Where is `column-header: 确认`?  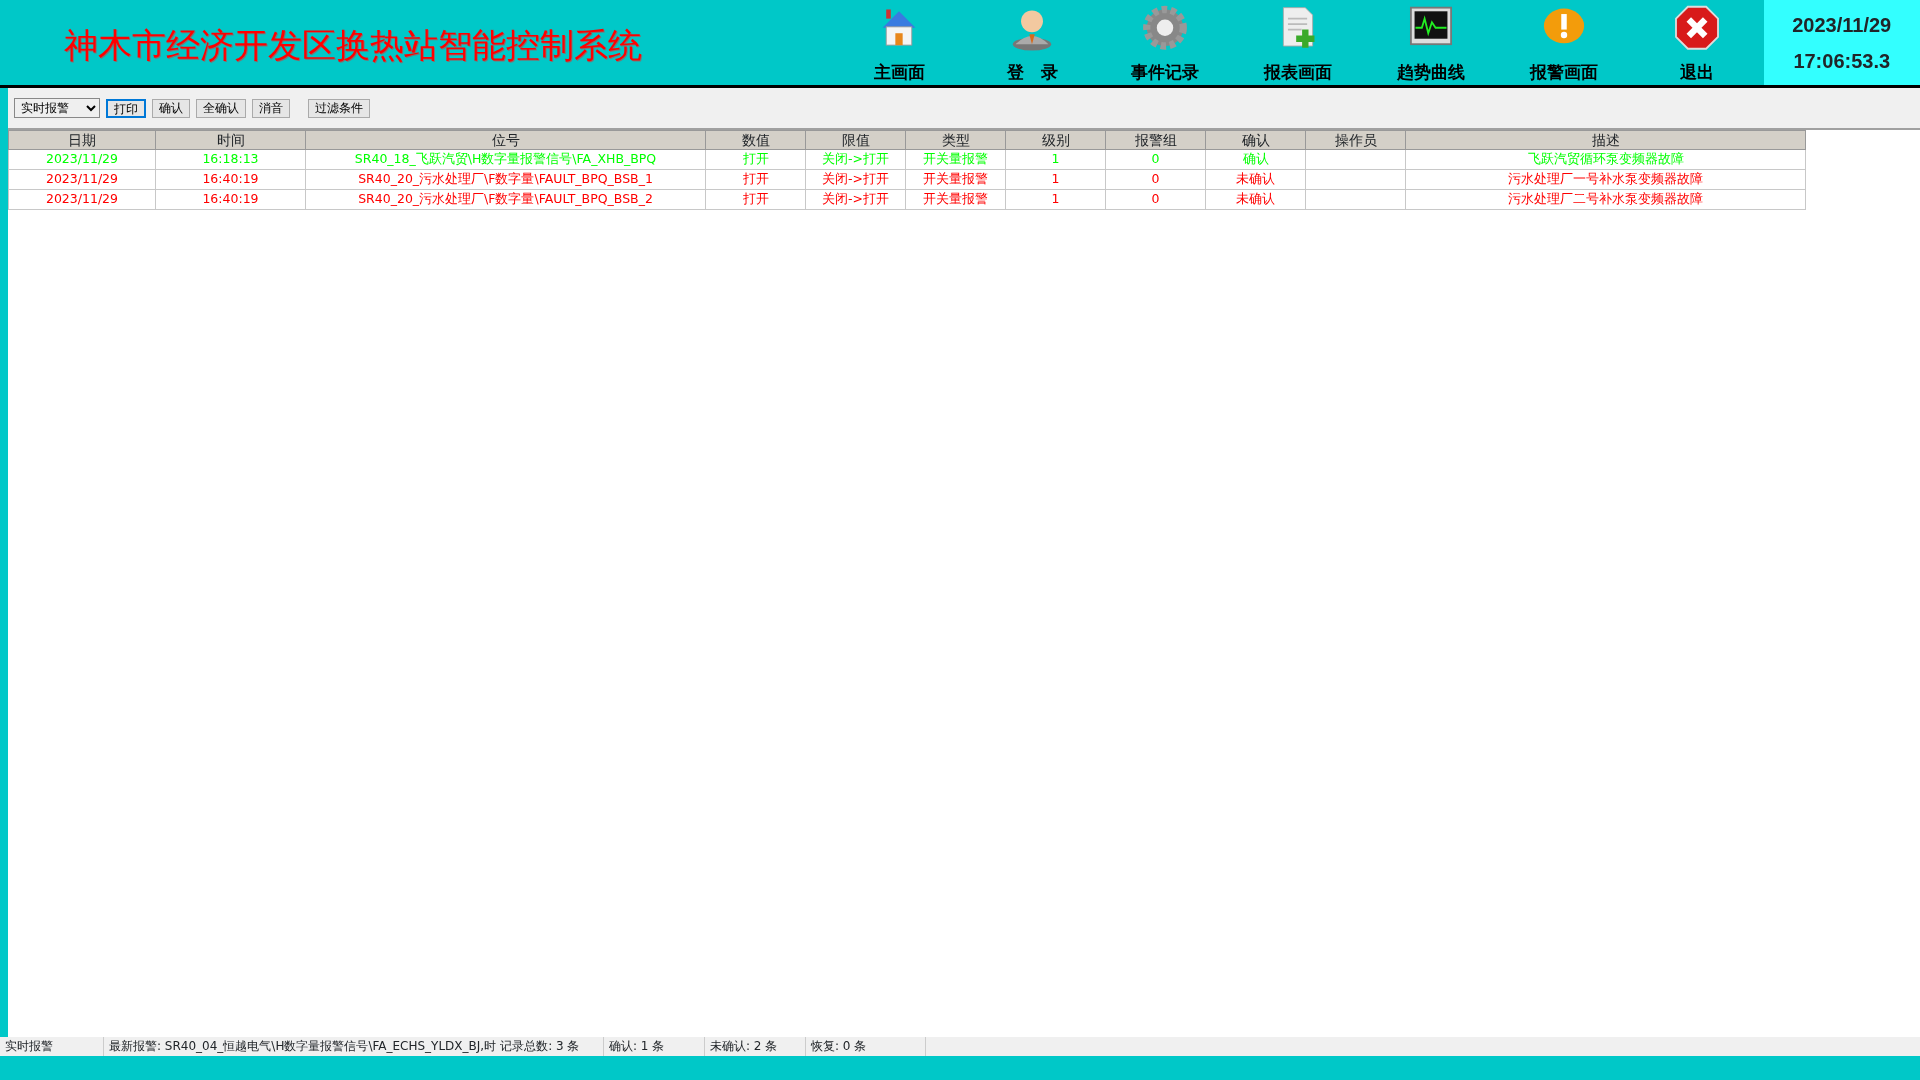
column-header: 确认 is located at coordinates (1255, 140).